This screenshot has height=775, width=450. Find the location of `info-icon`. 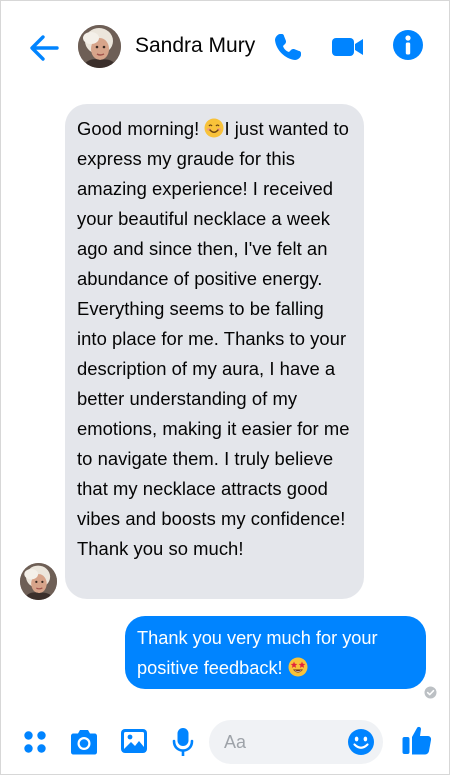

info-icon is located at coordinates (408, 45).